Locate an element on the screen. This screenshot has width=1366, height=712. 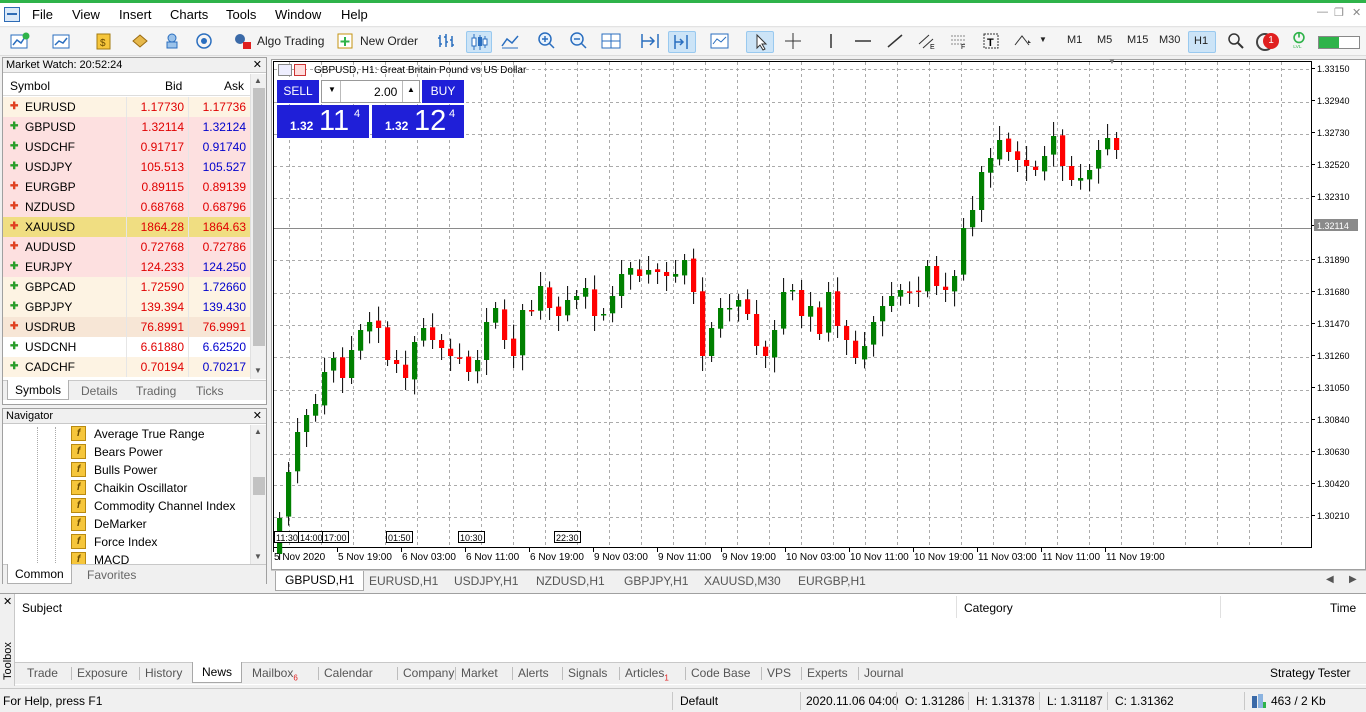
text-label-icon: T is located at coordinates (991, 41).